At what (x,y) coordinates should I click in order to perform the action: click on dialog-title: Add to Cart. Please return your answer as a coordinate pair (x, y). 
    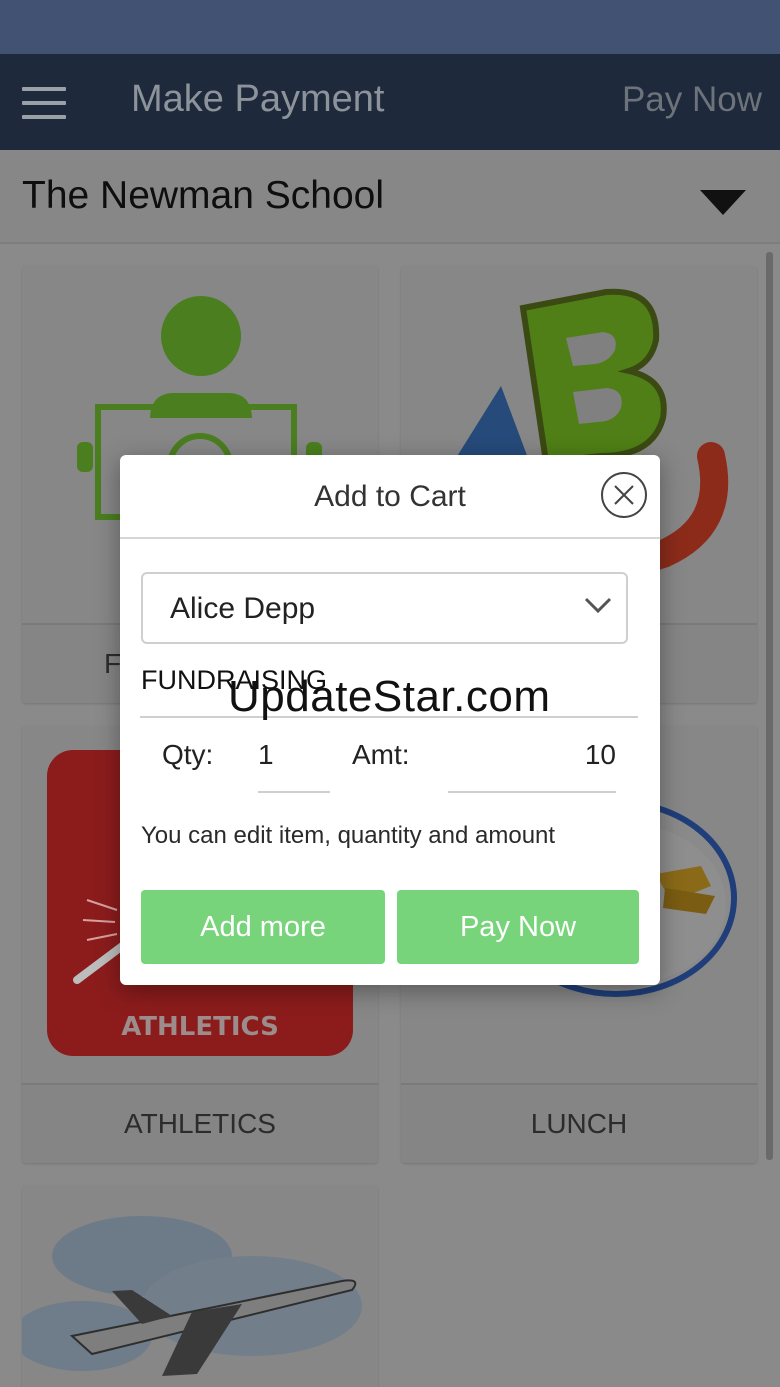
    Looking at the image, I should click on (390, 496).